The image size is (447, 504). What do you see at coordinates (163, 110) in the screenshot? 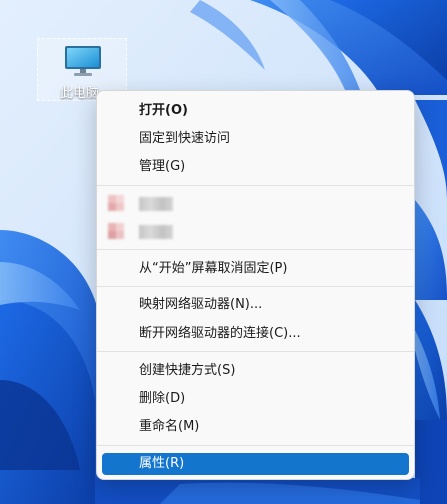
I see `menu-item-label: 打开(O)` at bounding box center [163, 110].